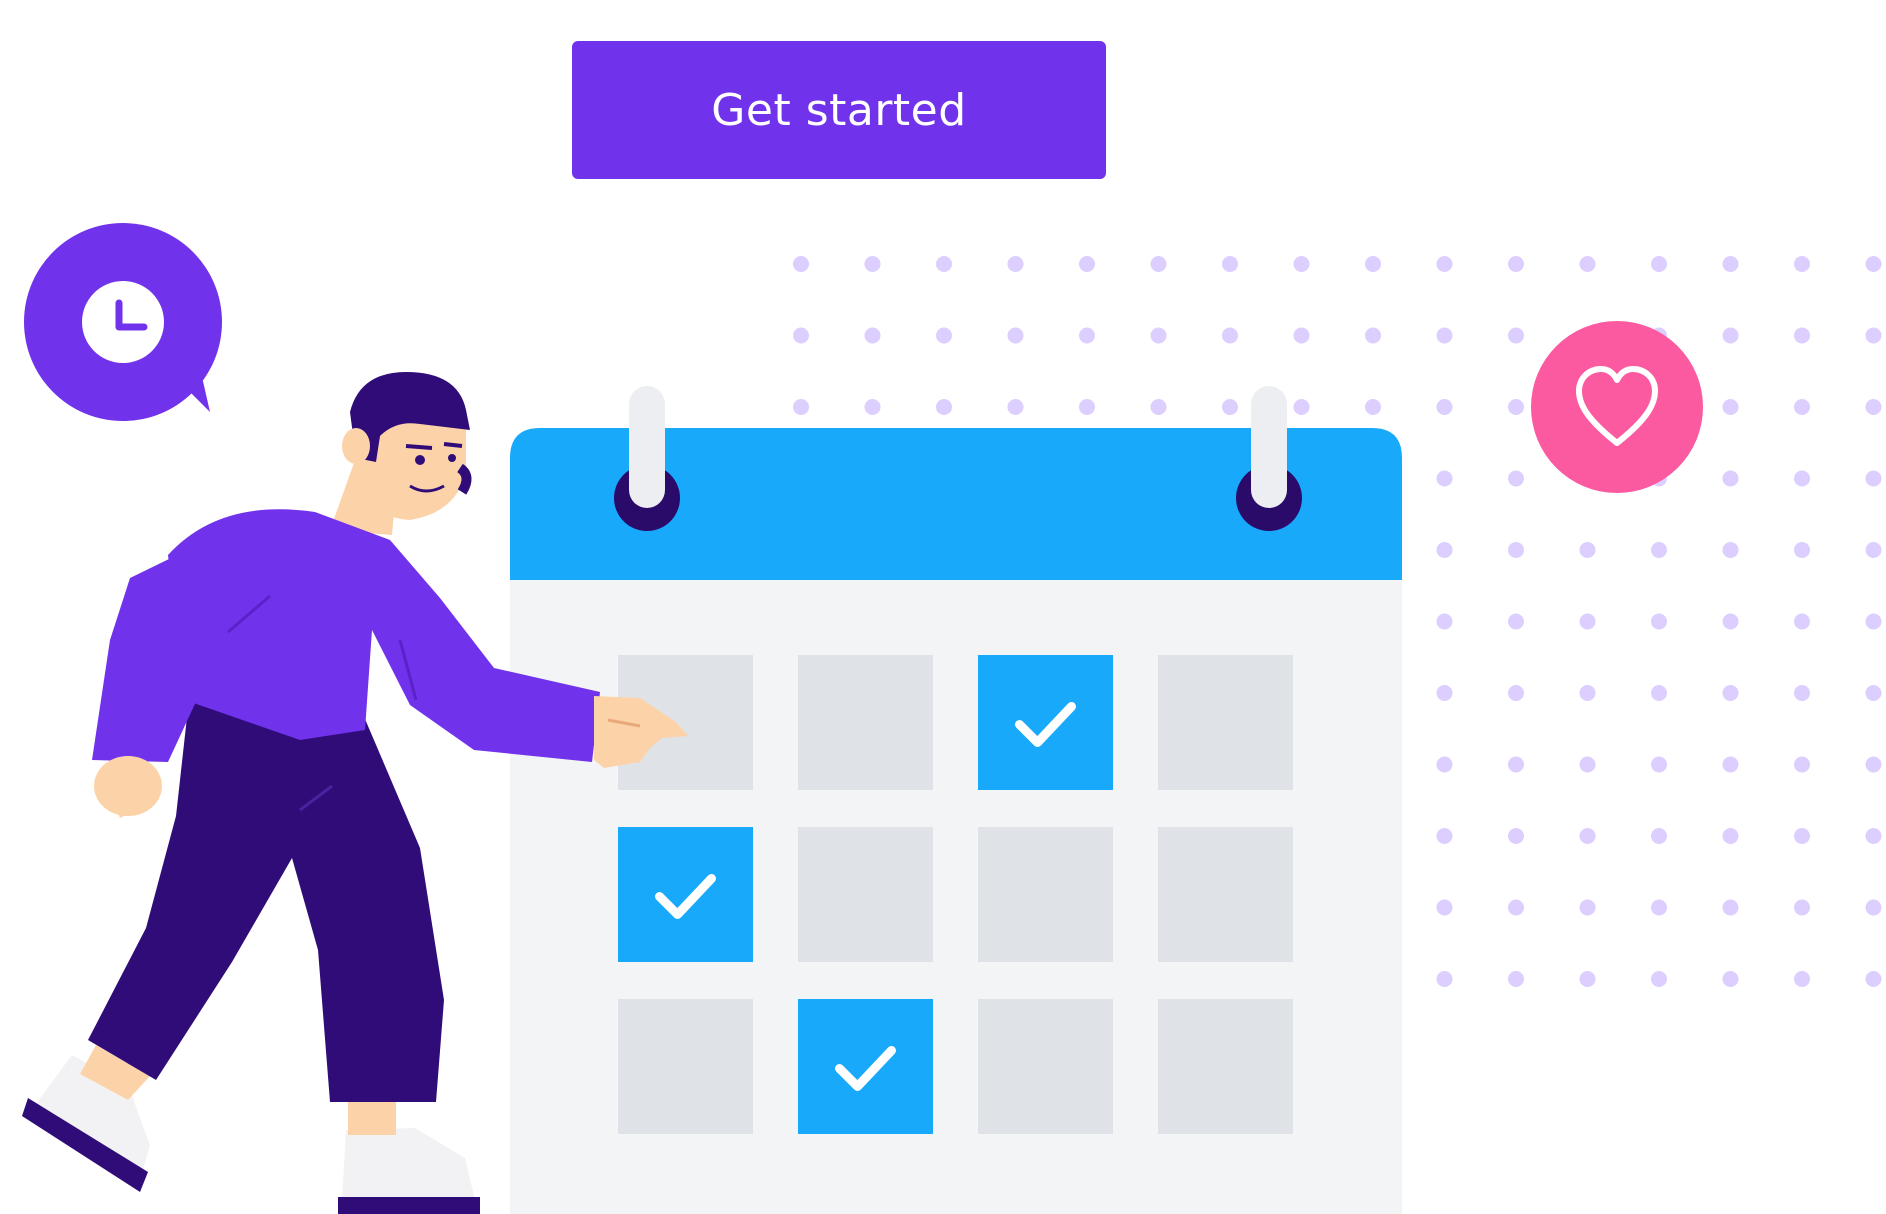  I want to click on back-hand, so click(128, 787).